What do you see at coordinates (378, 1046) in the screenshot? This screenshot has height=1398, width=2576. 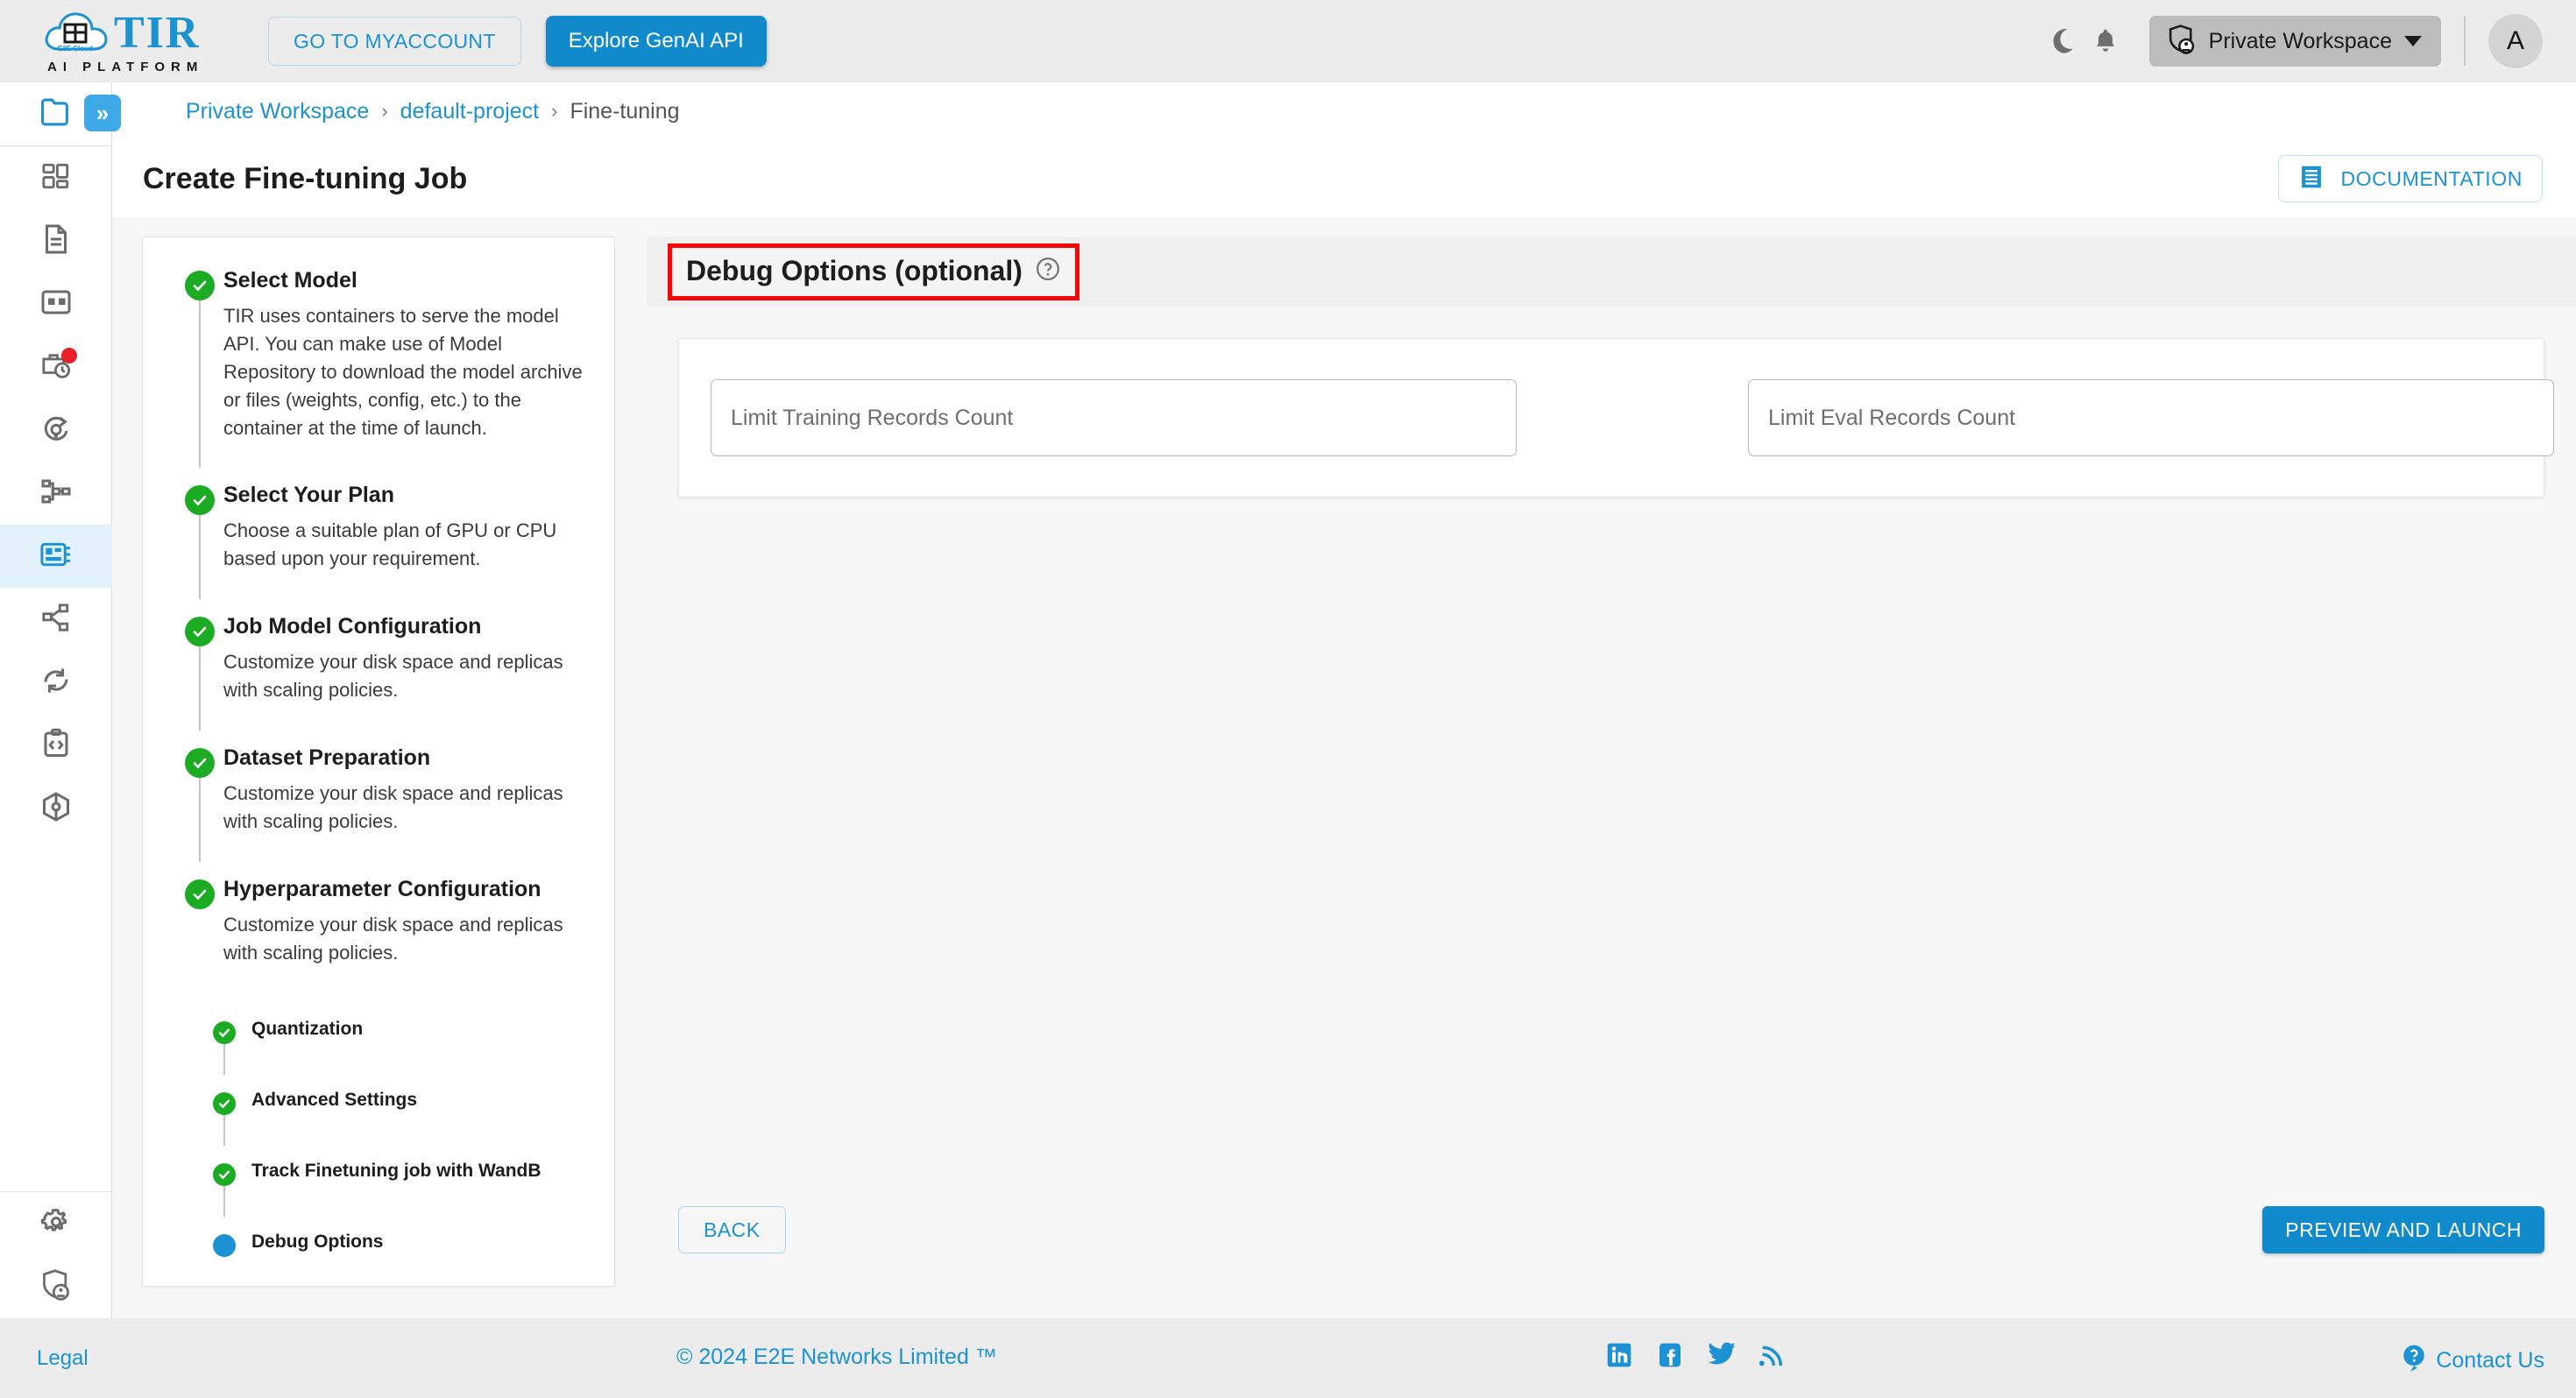 I see `step-quantization: Quantization` at bounding box center [378, 1046].